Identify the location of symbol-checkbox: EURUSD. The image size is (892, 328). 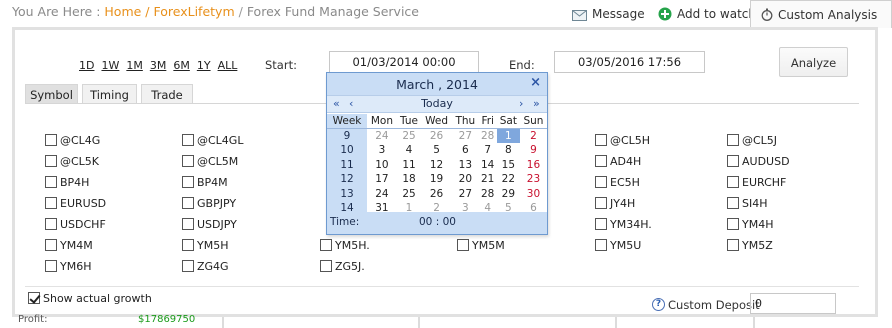
(75, 204).